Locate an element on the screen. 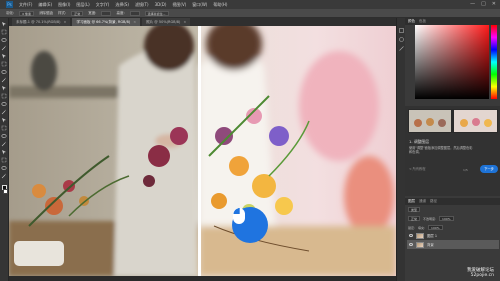  zoom-tool-icon is located at coordinates (4, 176).